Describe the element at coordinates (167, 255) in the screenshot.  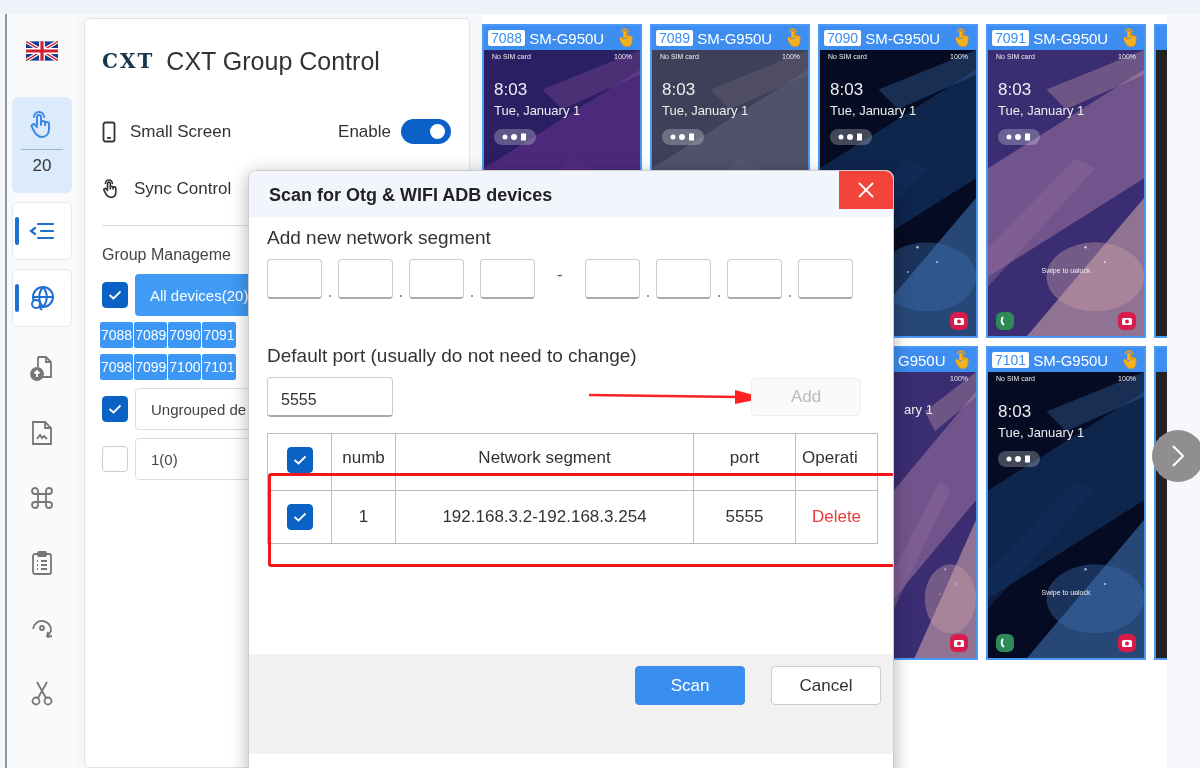
I see `section-heading: Group Manageme` at that location.